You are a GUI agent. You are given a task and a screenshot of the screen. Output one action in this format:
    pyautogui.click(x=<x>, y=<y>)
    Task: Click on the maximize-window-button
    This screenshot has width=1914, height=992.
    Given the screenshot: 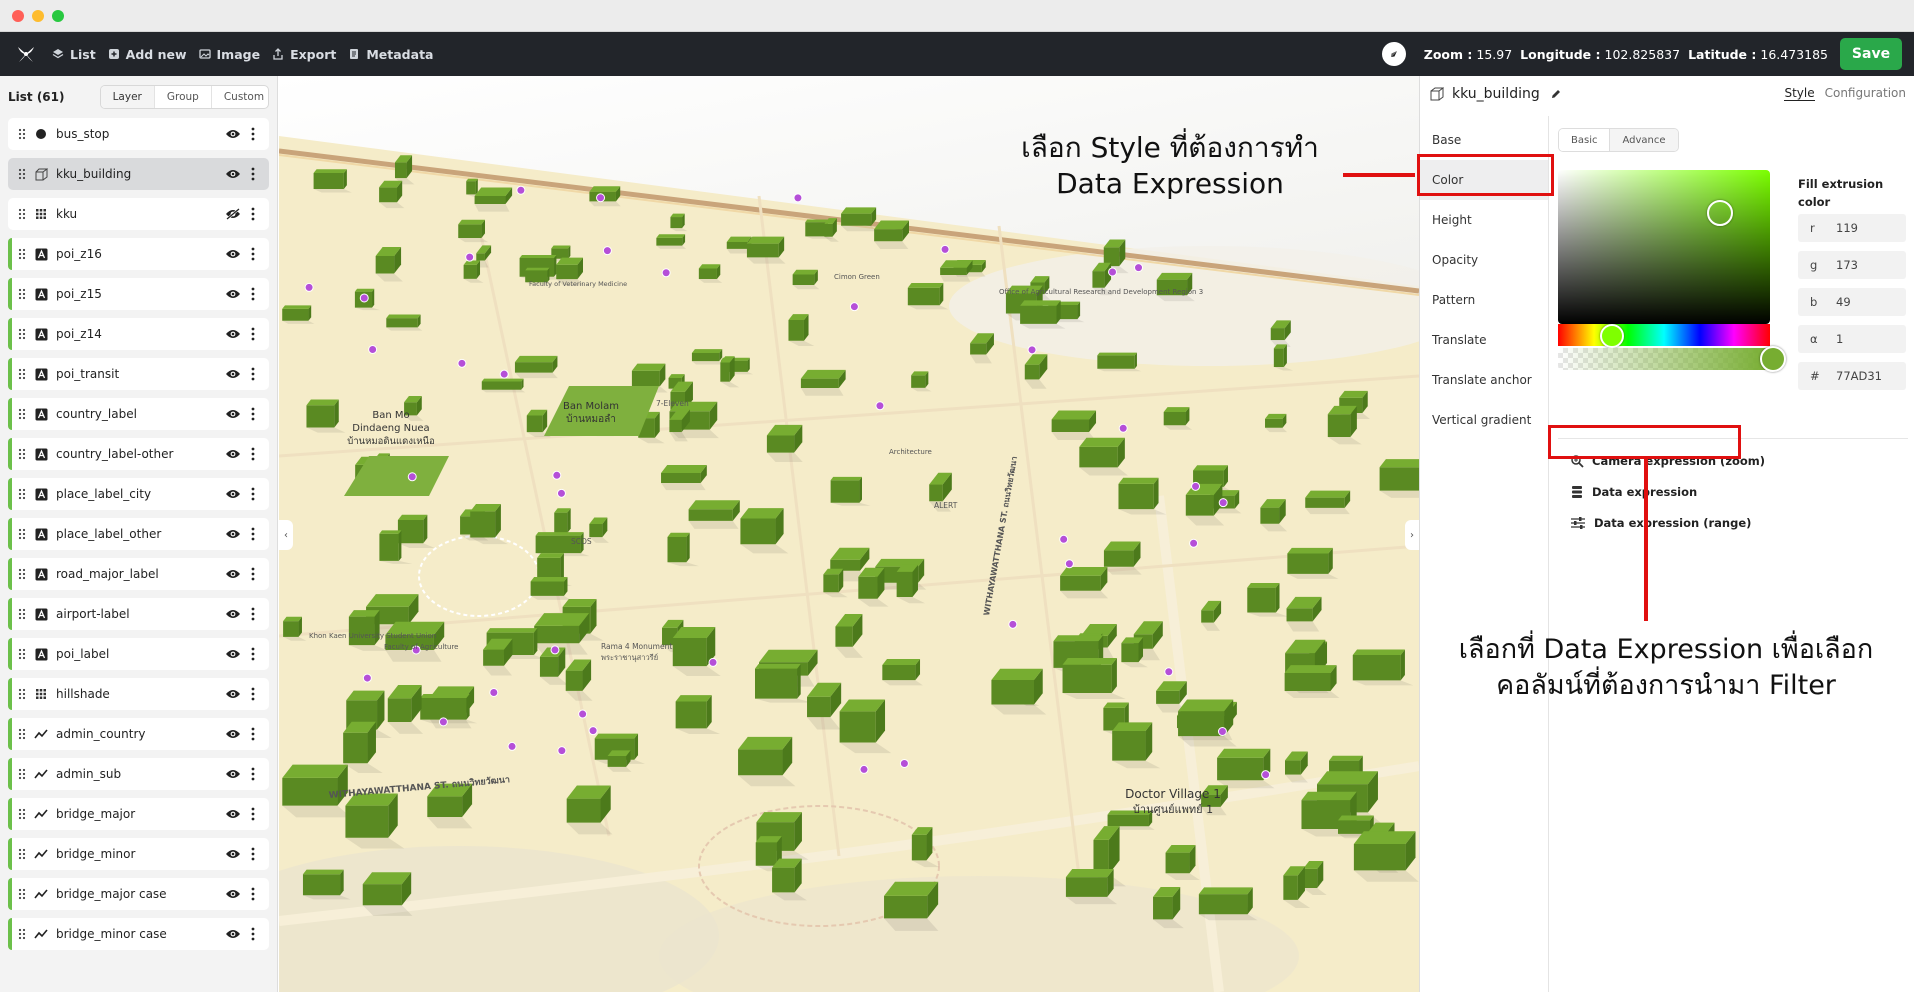 What is the action you would take?
    pyautogui.click(x=58, y=16)
    